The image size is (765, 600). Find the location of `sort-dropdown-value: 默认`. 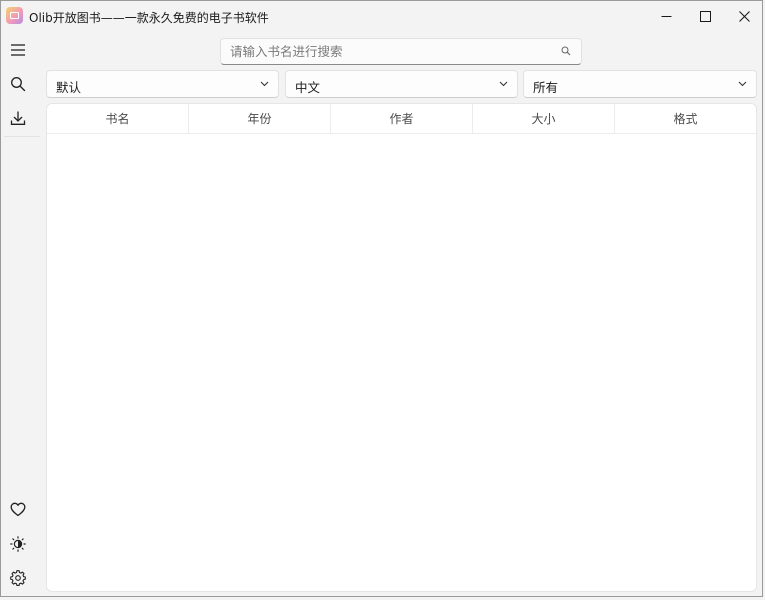

sort-dropdown-value: 默认 is located at coordinates (69, 87).